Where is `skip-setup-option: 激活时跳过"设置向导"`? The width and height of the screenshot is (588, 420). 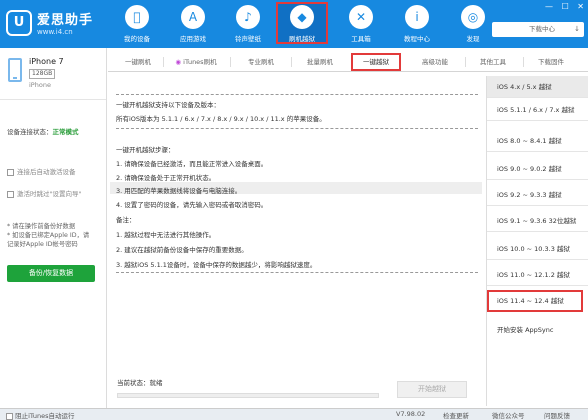 skip-setup-option: 激活时跳过"设置向导" is located at coordinates (44, 193).